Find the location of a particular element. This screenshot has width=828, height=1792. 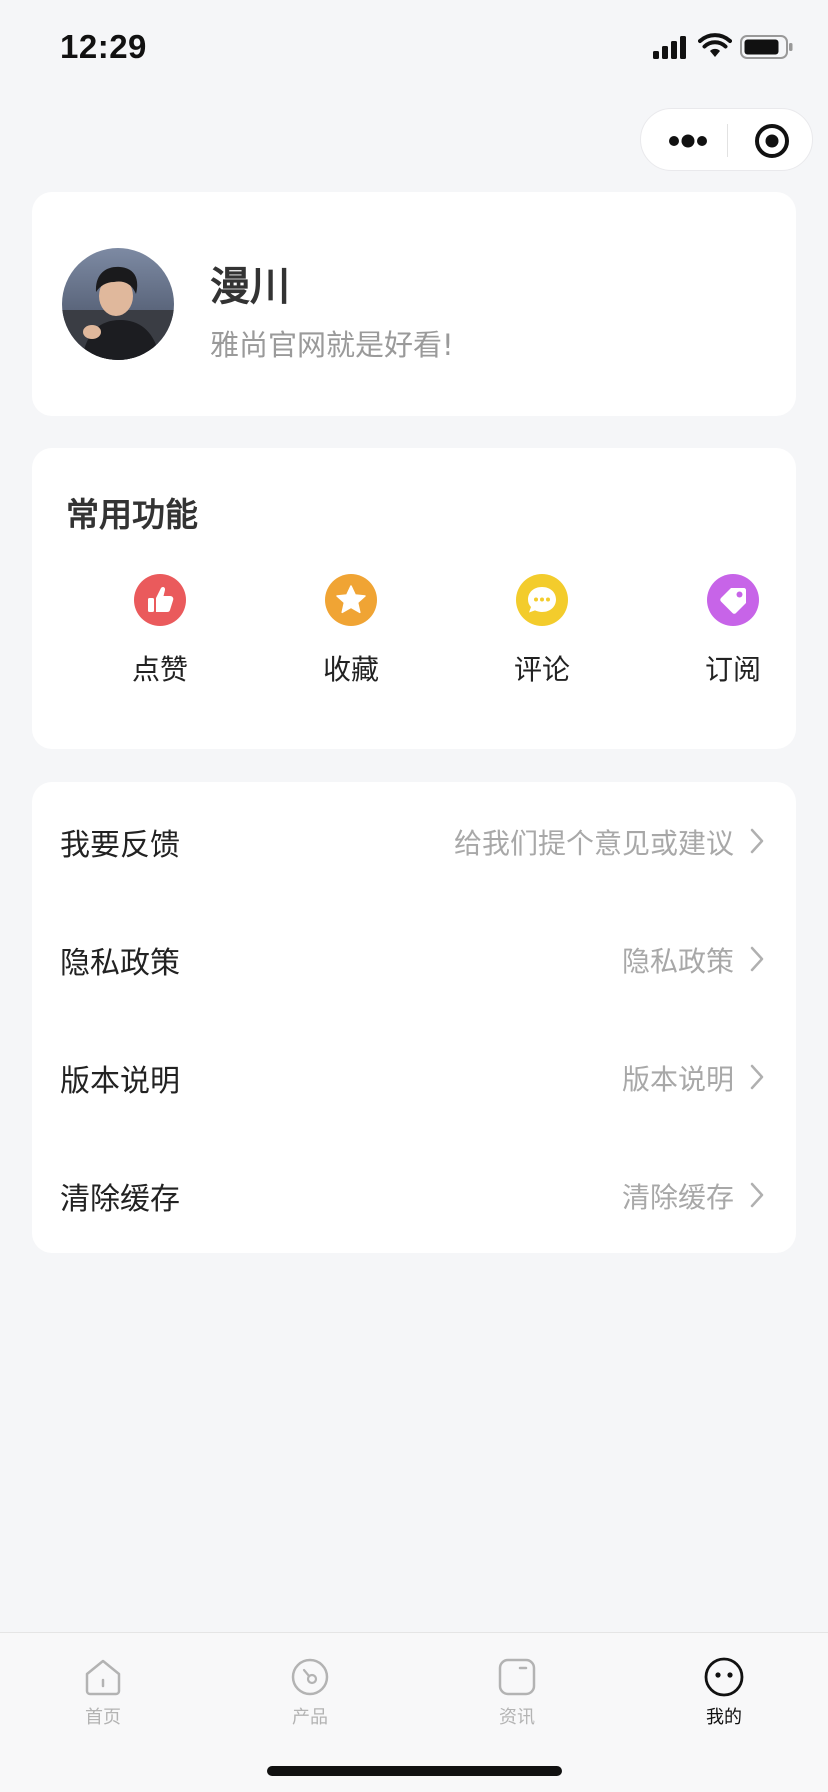

user-motto: 雅尚官网就是好看! is located at coordinates (332, 345).